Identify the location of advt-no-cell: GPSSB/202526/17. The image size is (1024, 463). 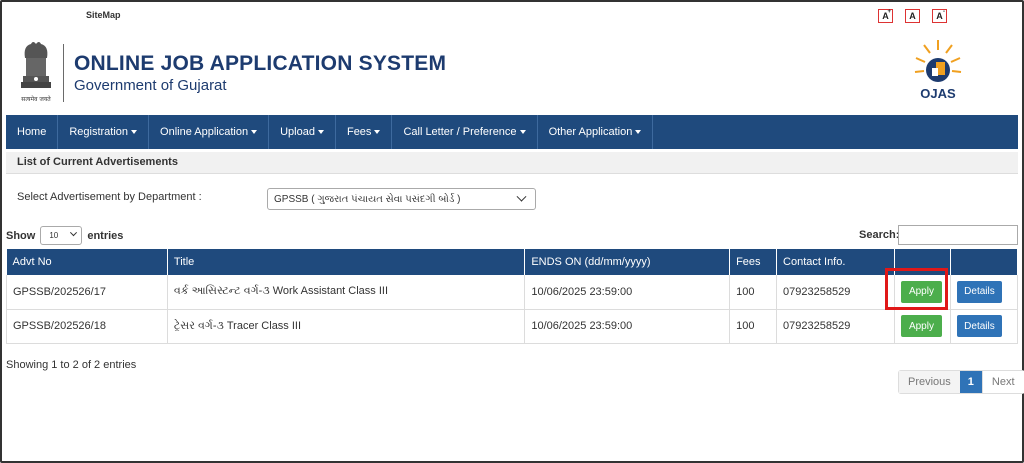
(87, 292).